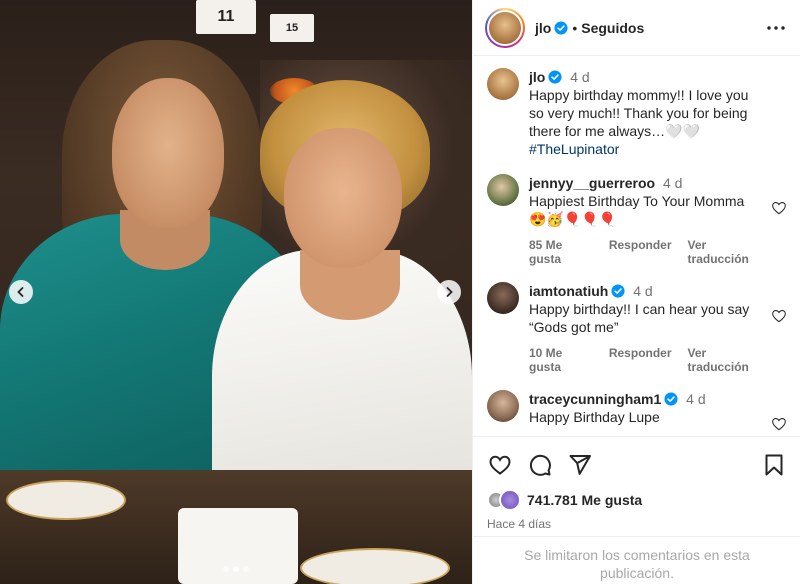 This screenshot has height=584, width=800. What do you see at coordinates (537, 77) in the screenshot?
I see `caption-username: jlo` at bounding box center [537, 77].